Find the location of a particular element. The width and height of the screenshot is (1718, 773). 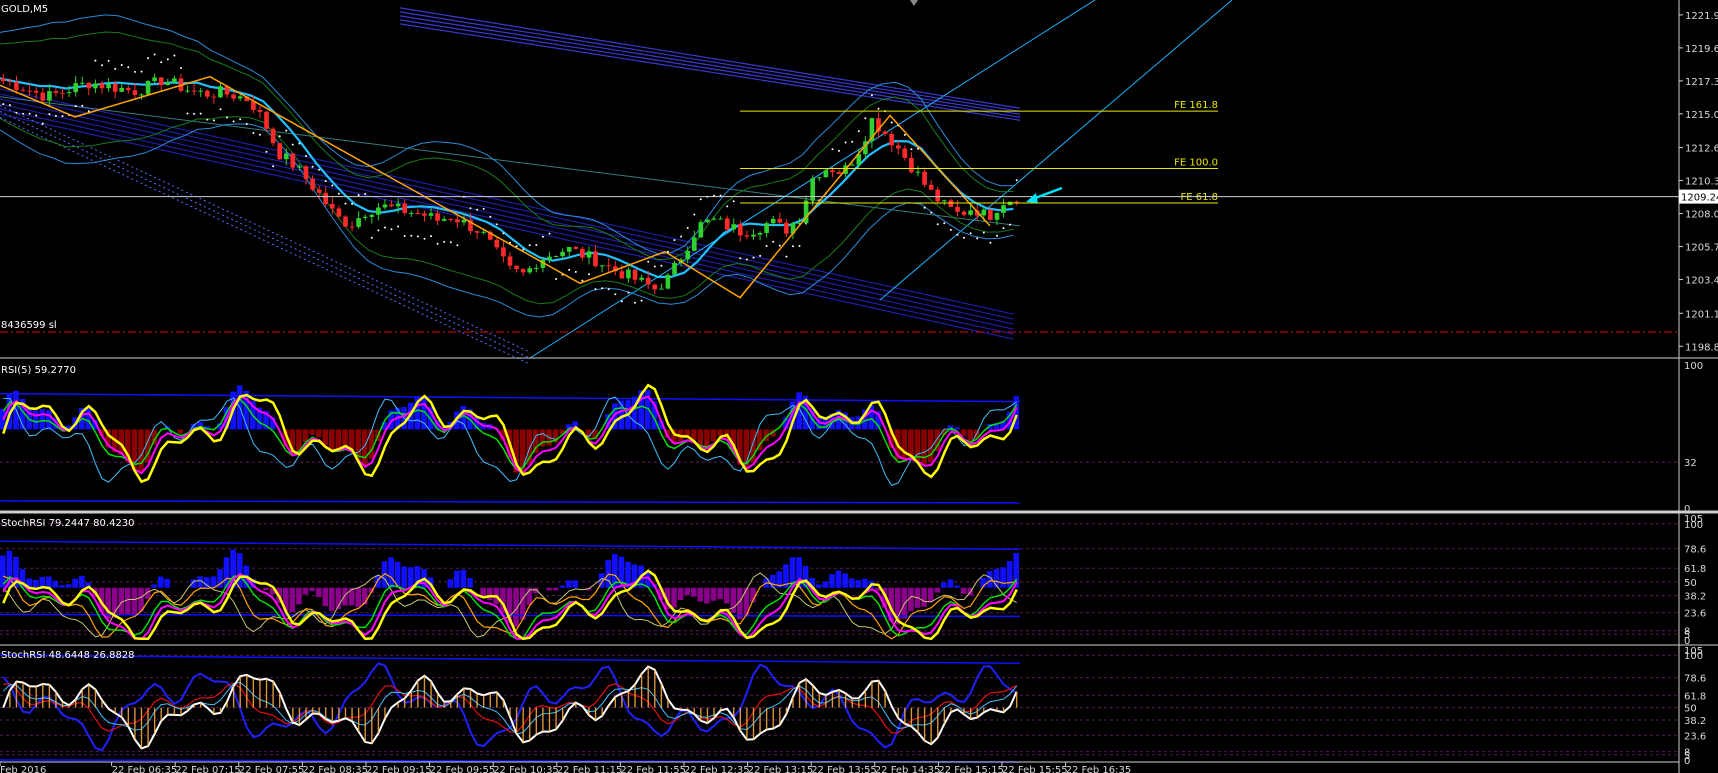

y-tick-label: 1198.81 is located at coordinates (1701, 347).